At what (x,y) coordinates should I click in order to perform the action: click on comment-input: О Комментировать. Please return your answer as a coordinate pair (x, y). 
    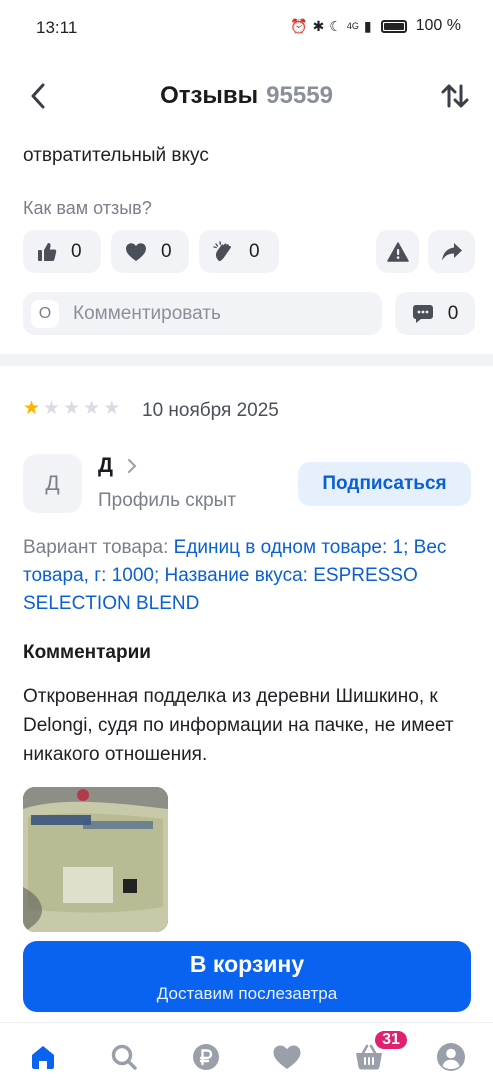
    Looking at the image, I should click on (202, 313).